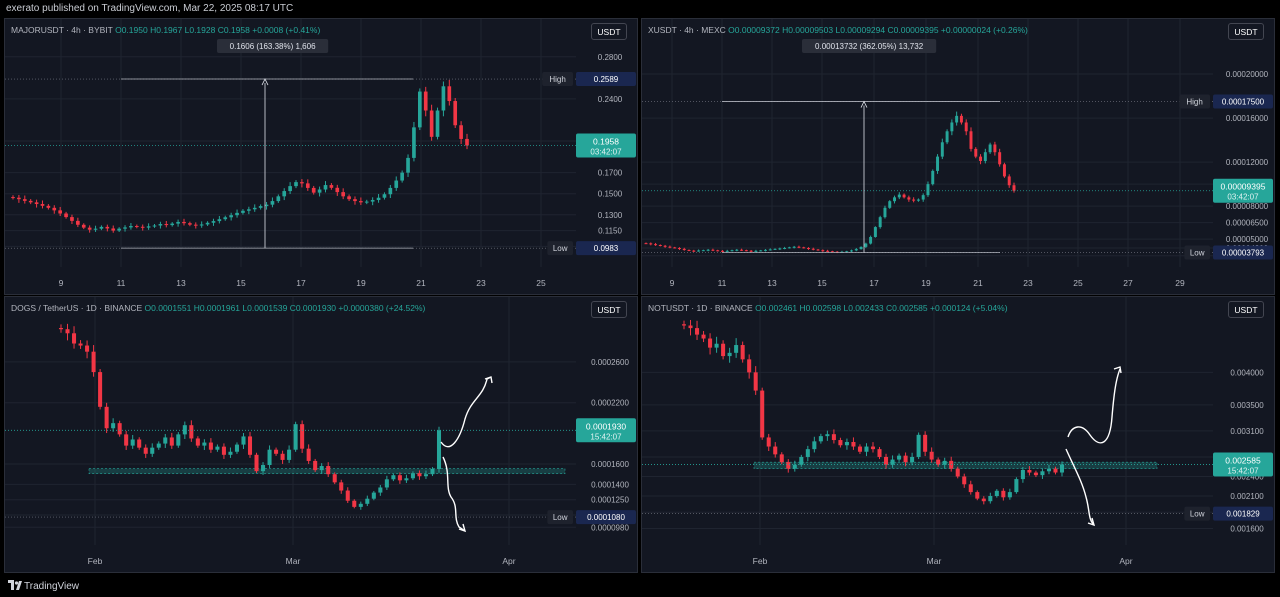 The width and height of the screenshot is (1280, 597). I want to click on drawn-up-arrow, so click(1094, 406).